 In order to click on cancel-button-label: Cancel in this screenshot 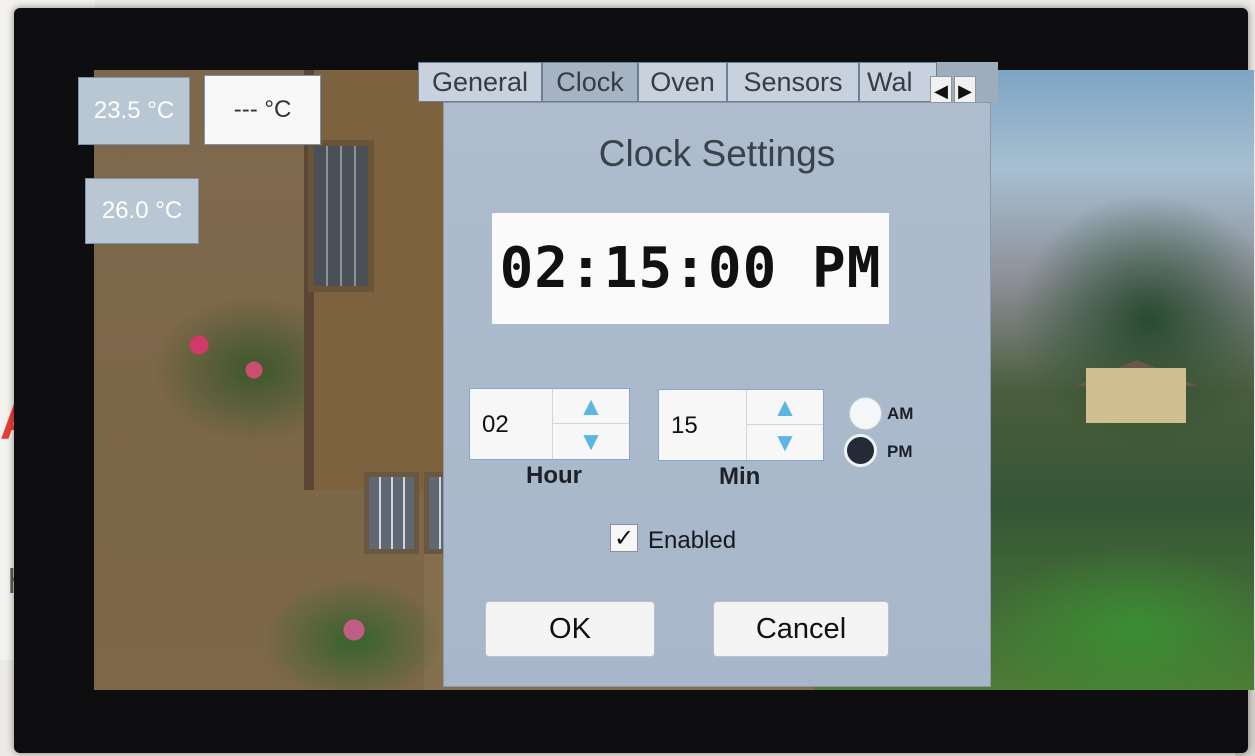, I will do `click(801, 628)`.